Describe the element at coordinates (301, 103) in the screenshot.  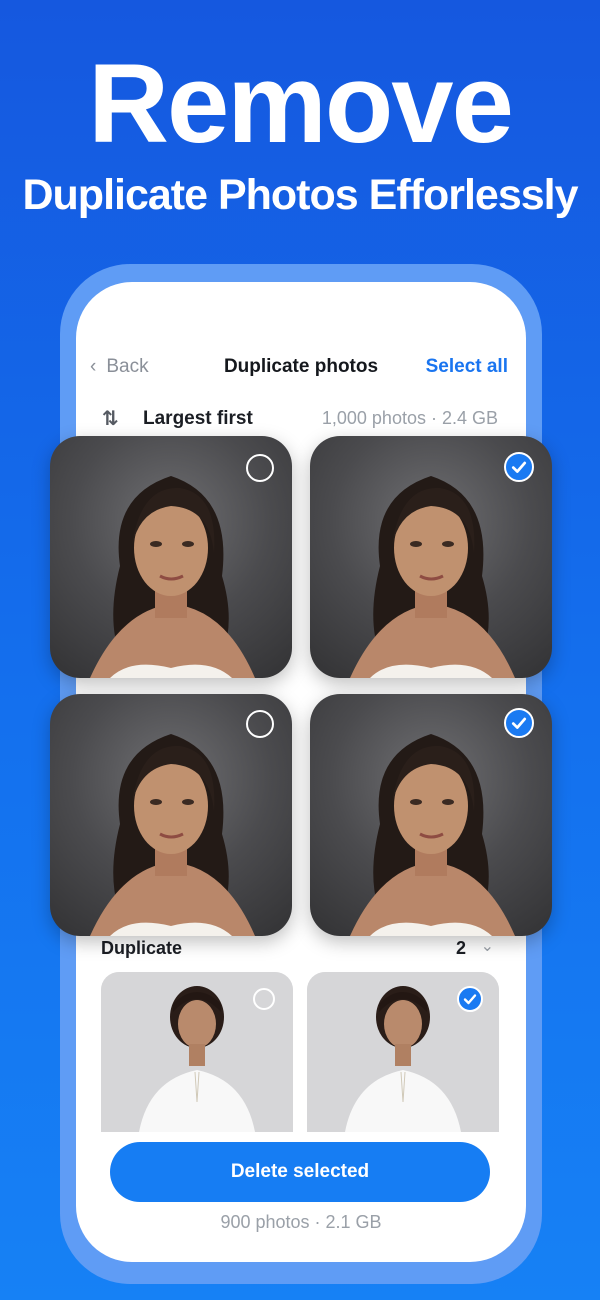
I see `promo-headline: Remove` at that location.